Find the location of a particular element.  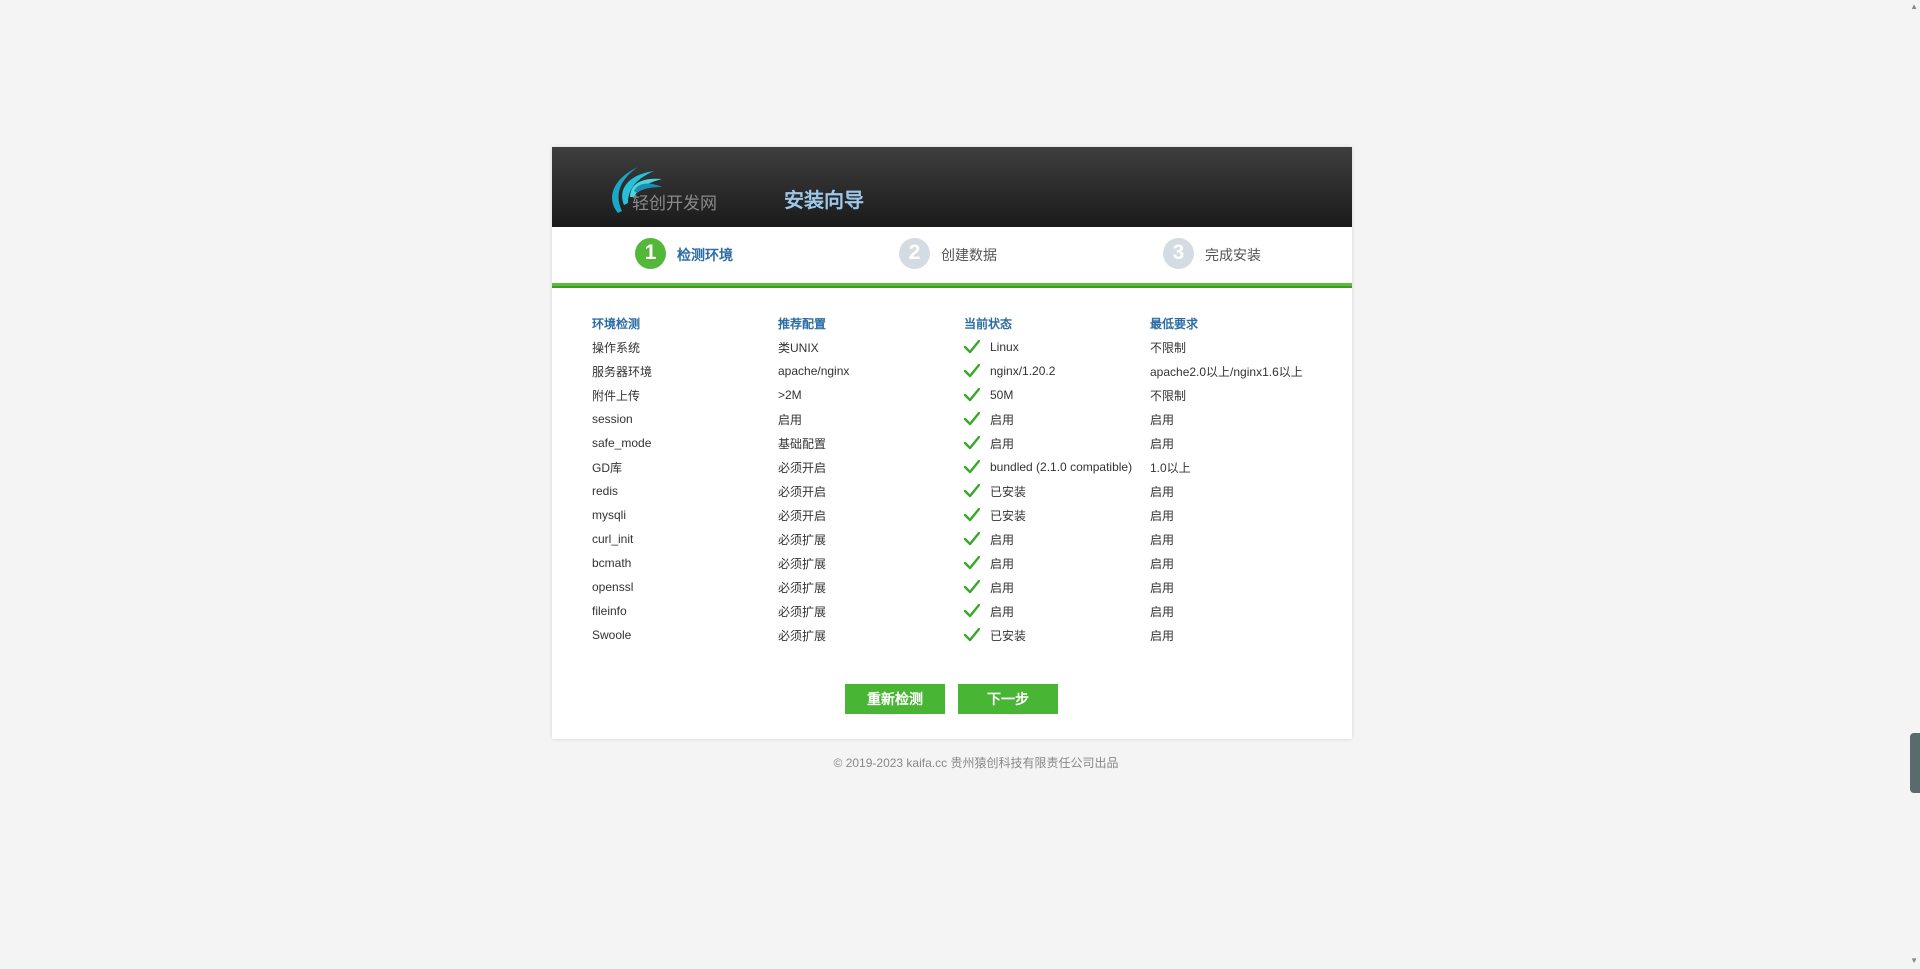

check-item-text: fileinfo is located at coordinates (609, 611).